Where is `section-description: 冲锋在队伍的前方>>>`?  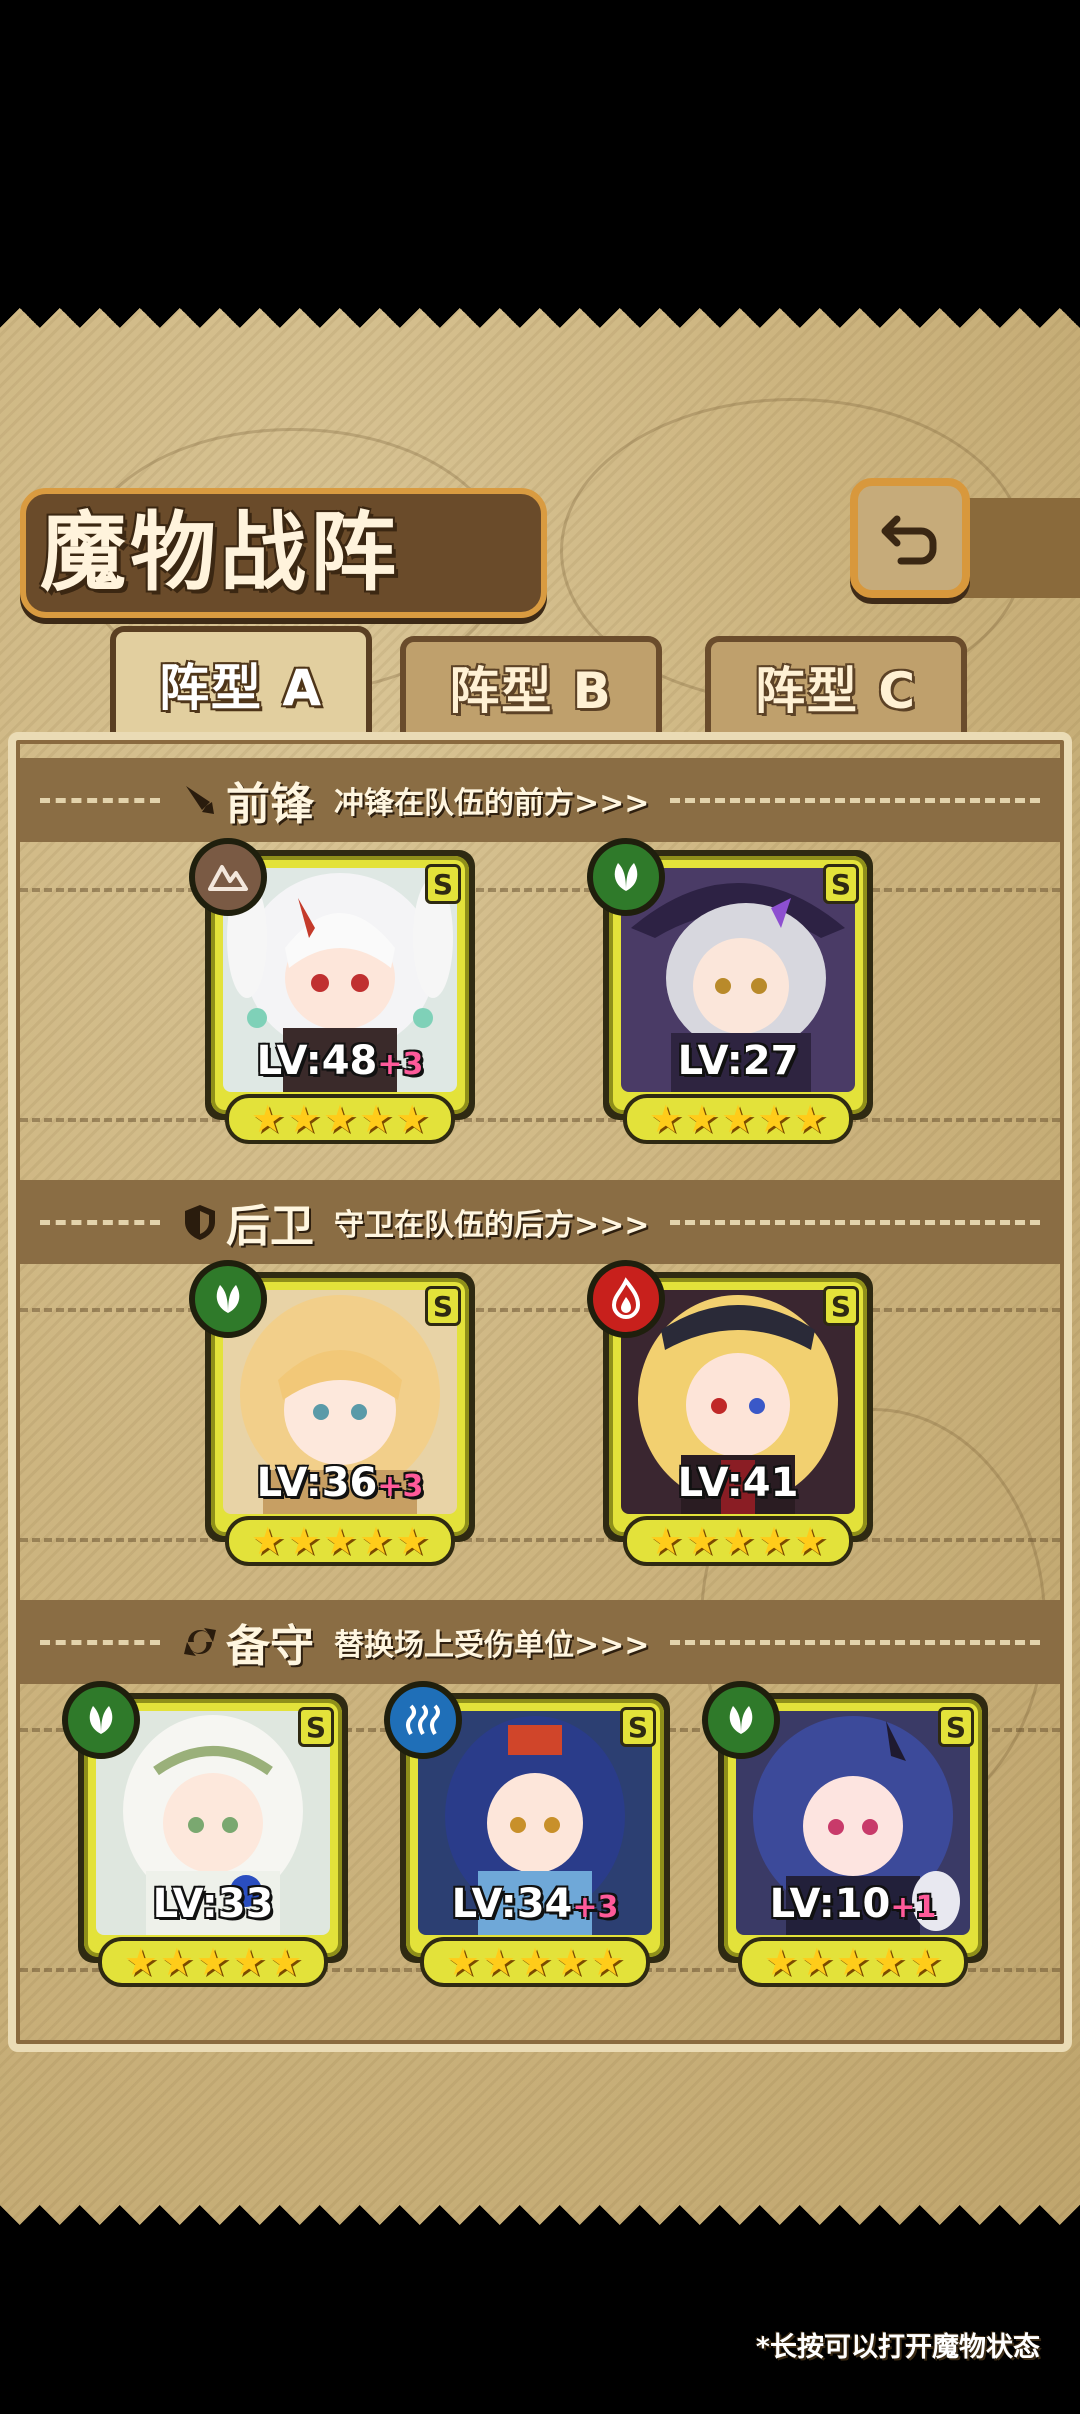
section-description: 冲锋在队伍的前方>>> is located at coordinates (492, 803).